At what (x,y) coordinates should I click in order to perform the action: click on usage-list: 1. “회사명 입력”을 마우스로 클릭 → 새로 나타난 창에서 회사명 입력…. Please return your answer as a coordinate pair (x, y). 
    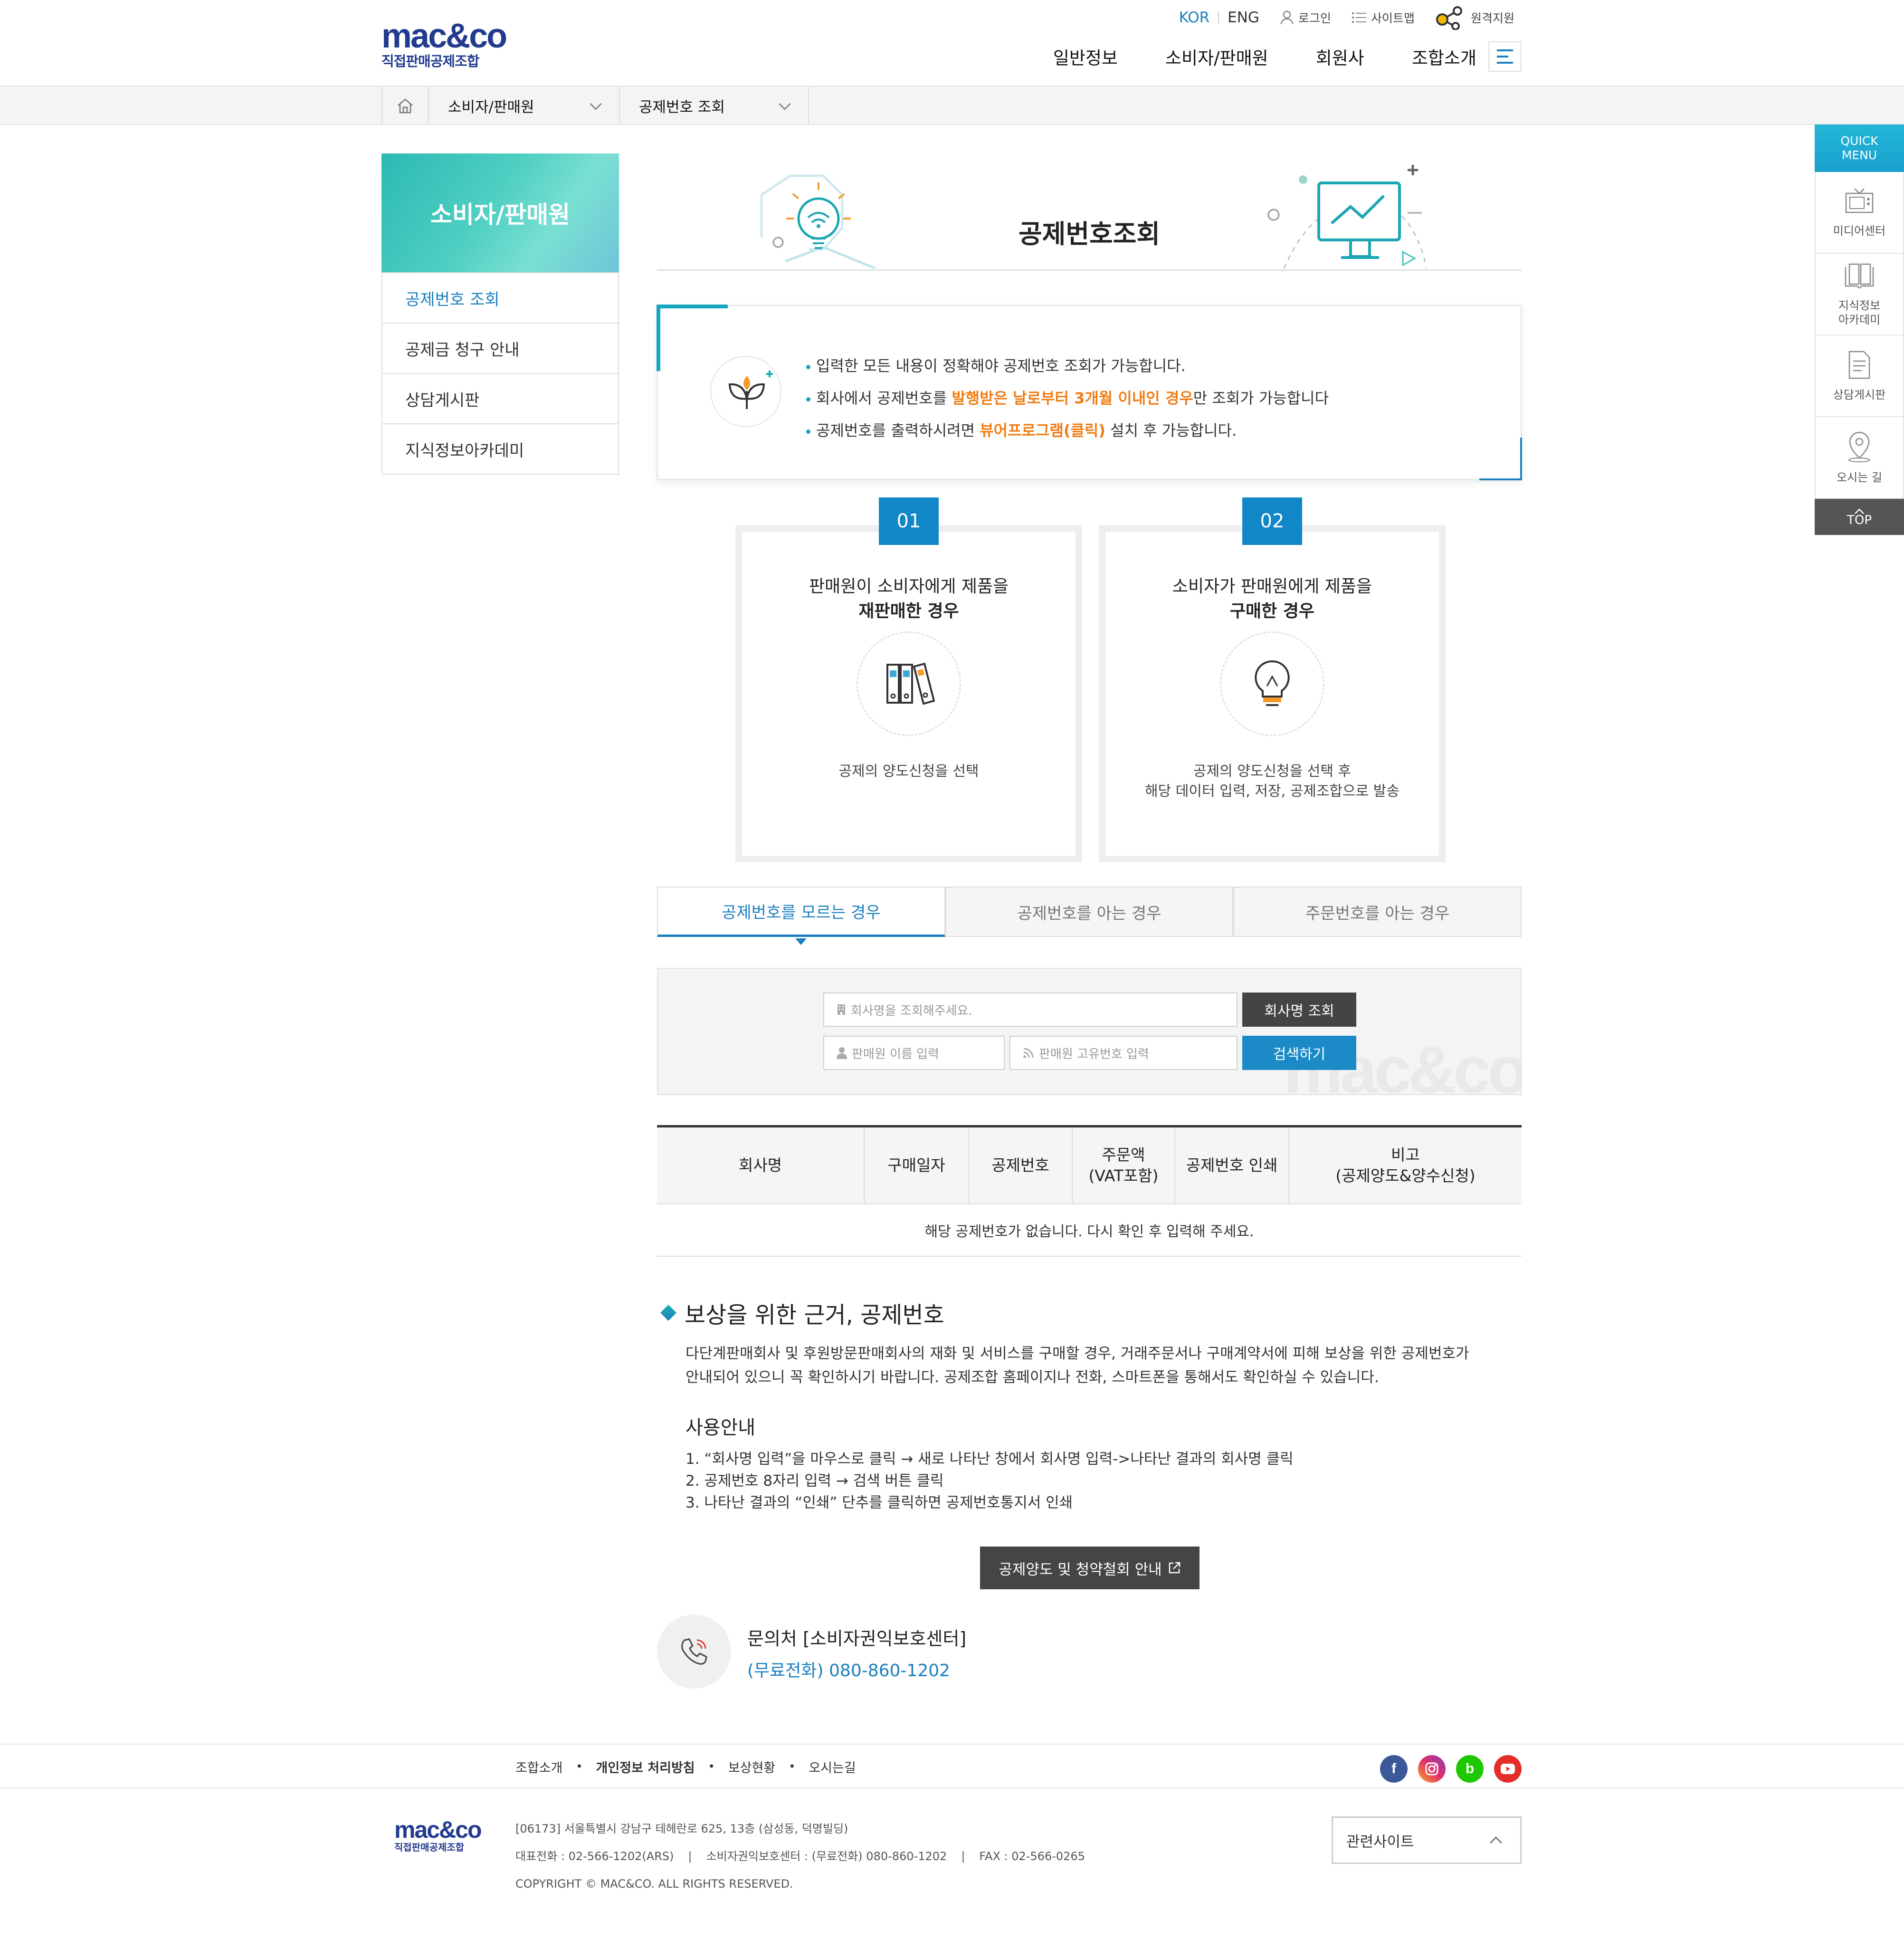
    Looking at the image, I should click on (1103, 1481).